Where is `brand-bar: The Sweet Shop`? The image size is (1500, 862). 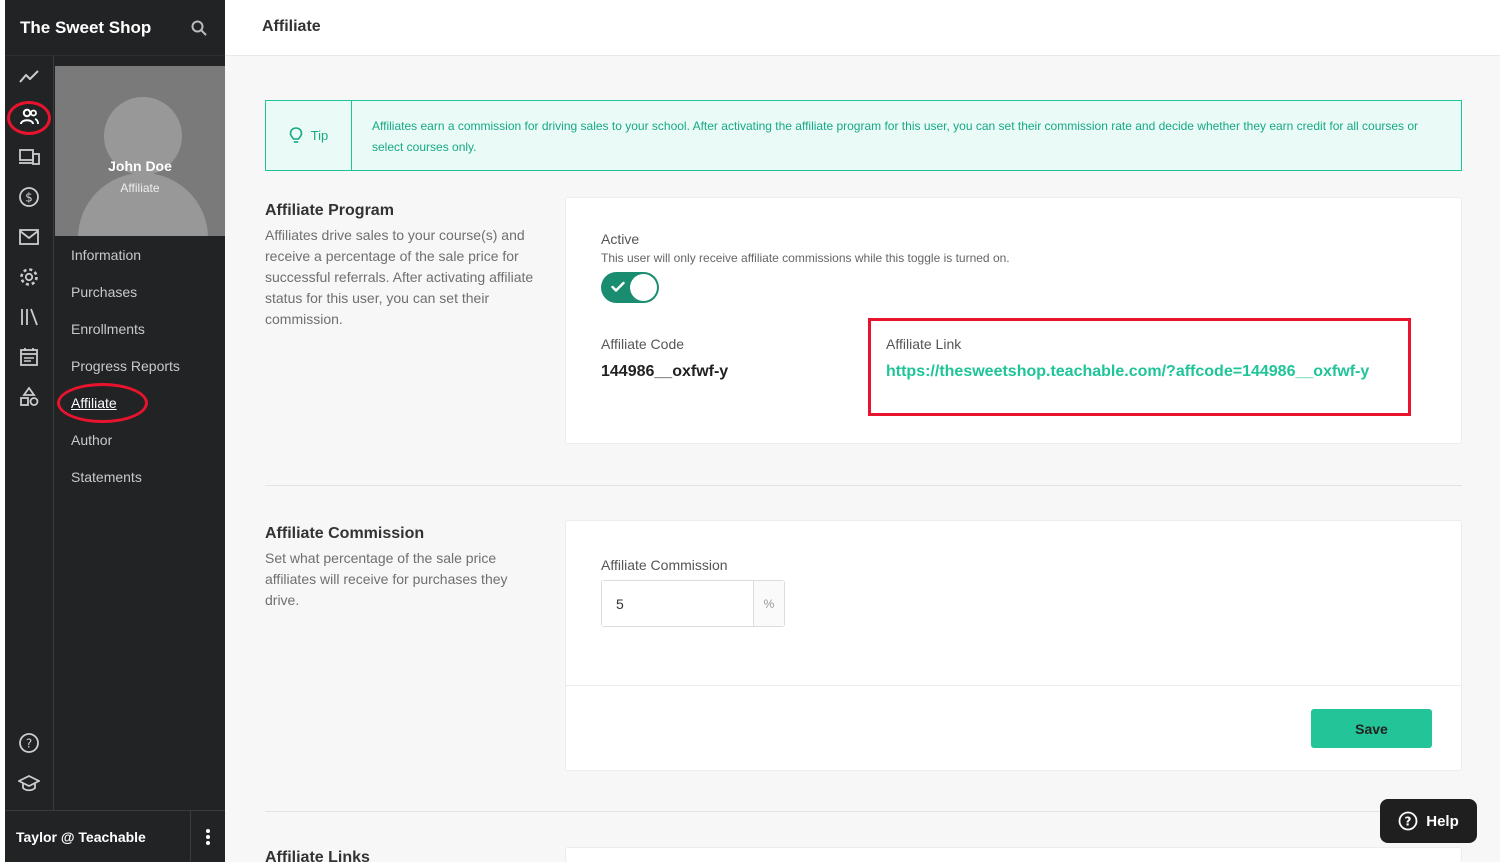 brand-bar: The Sweet Shop is located at coordinates (115, 28).